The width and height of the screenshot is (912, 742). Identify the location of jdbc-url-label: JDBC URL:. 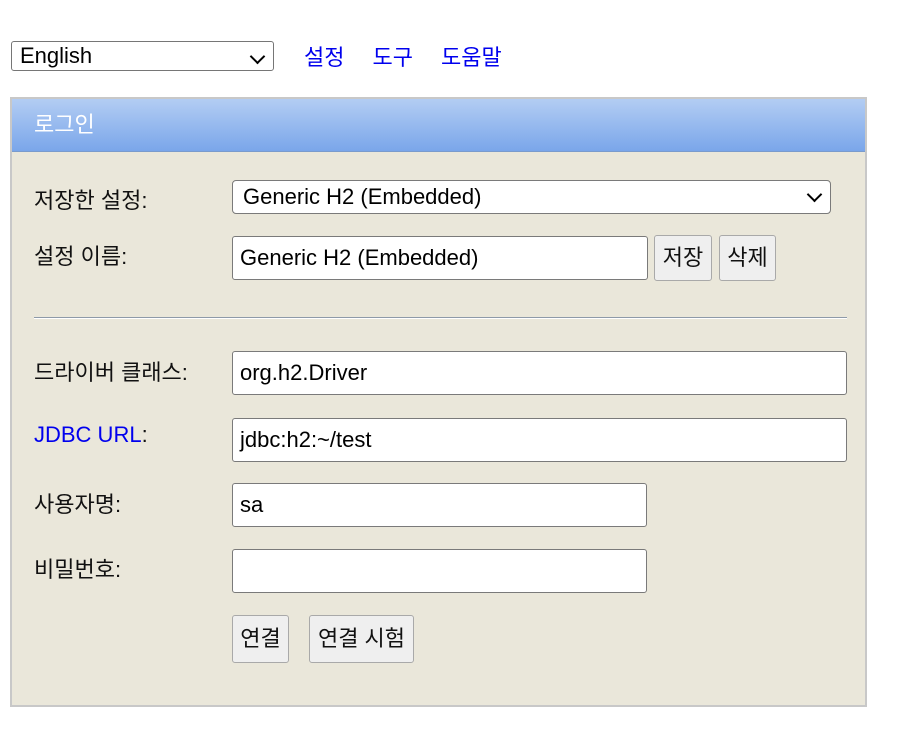
(91, 435).